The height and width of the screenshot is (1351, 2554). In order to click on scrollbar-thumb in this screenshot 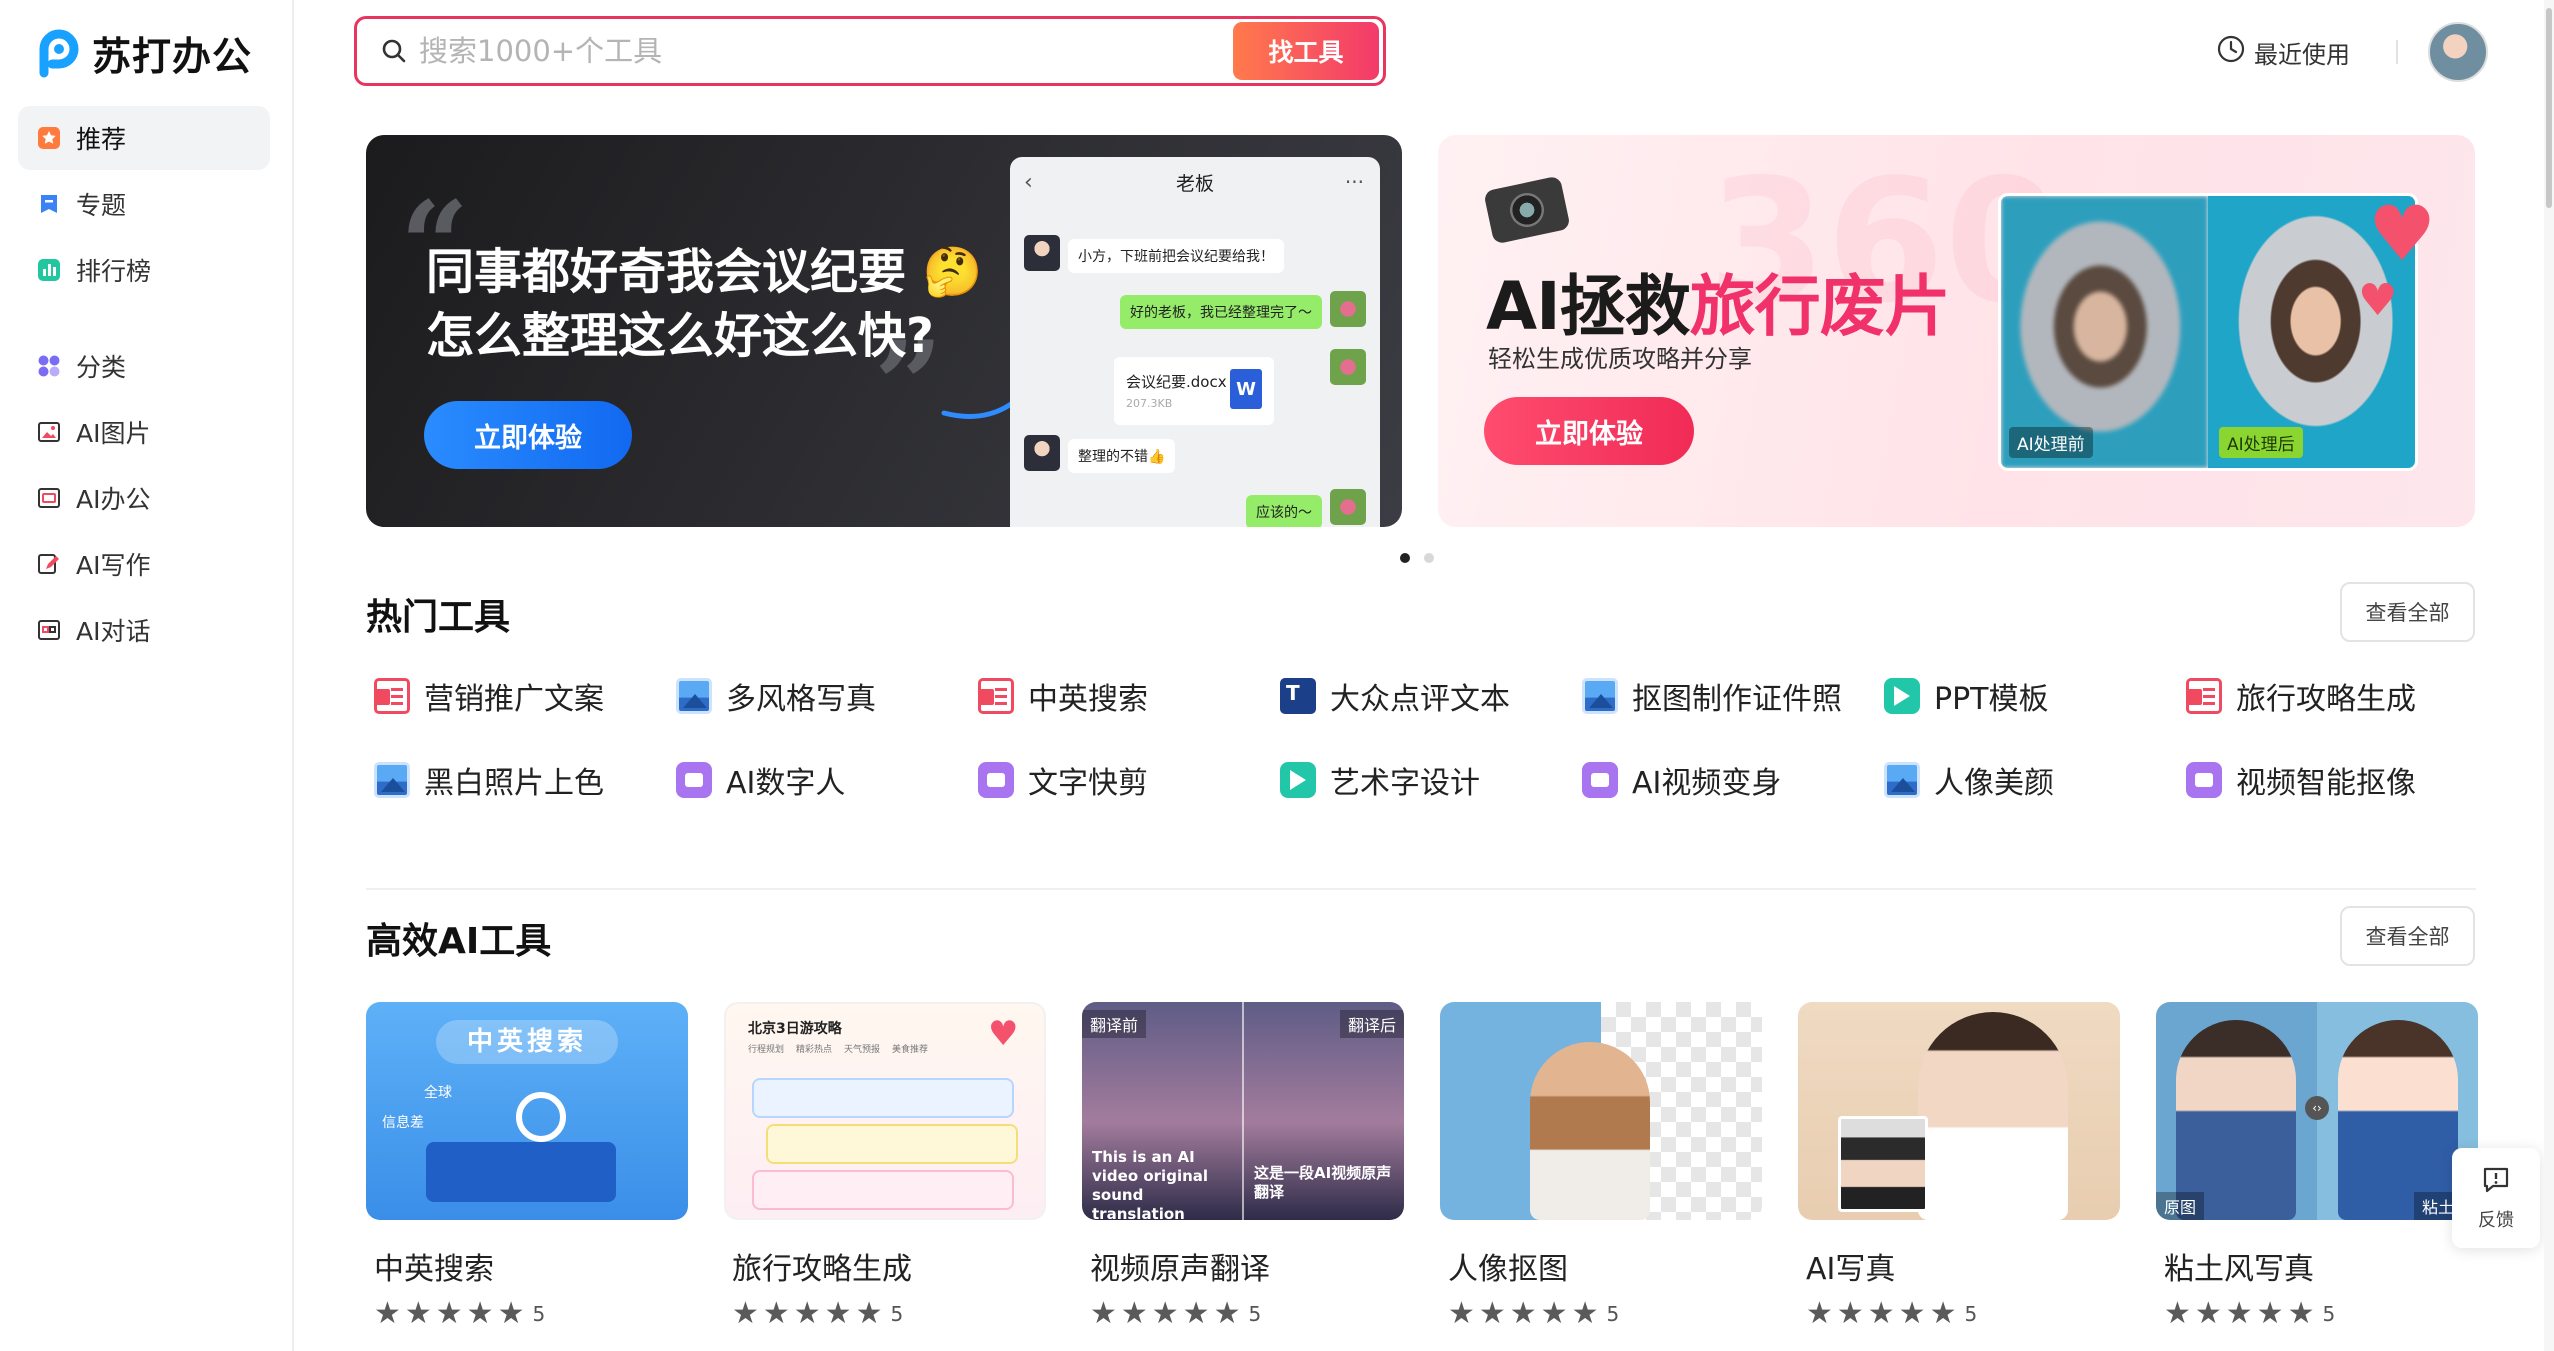, I will do `click(2549, 108)`.